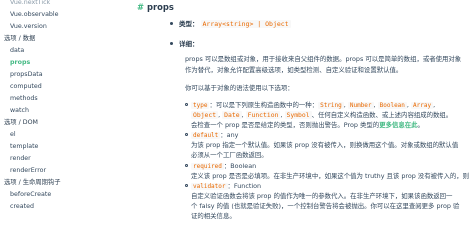 The width and height of the screenshot is (474, 240). I want to click on option-default-suffix: ：any, so click(229, 135).